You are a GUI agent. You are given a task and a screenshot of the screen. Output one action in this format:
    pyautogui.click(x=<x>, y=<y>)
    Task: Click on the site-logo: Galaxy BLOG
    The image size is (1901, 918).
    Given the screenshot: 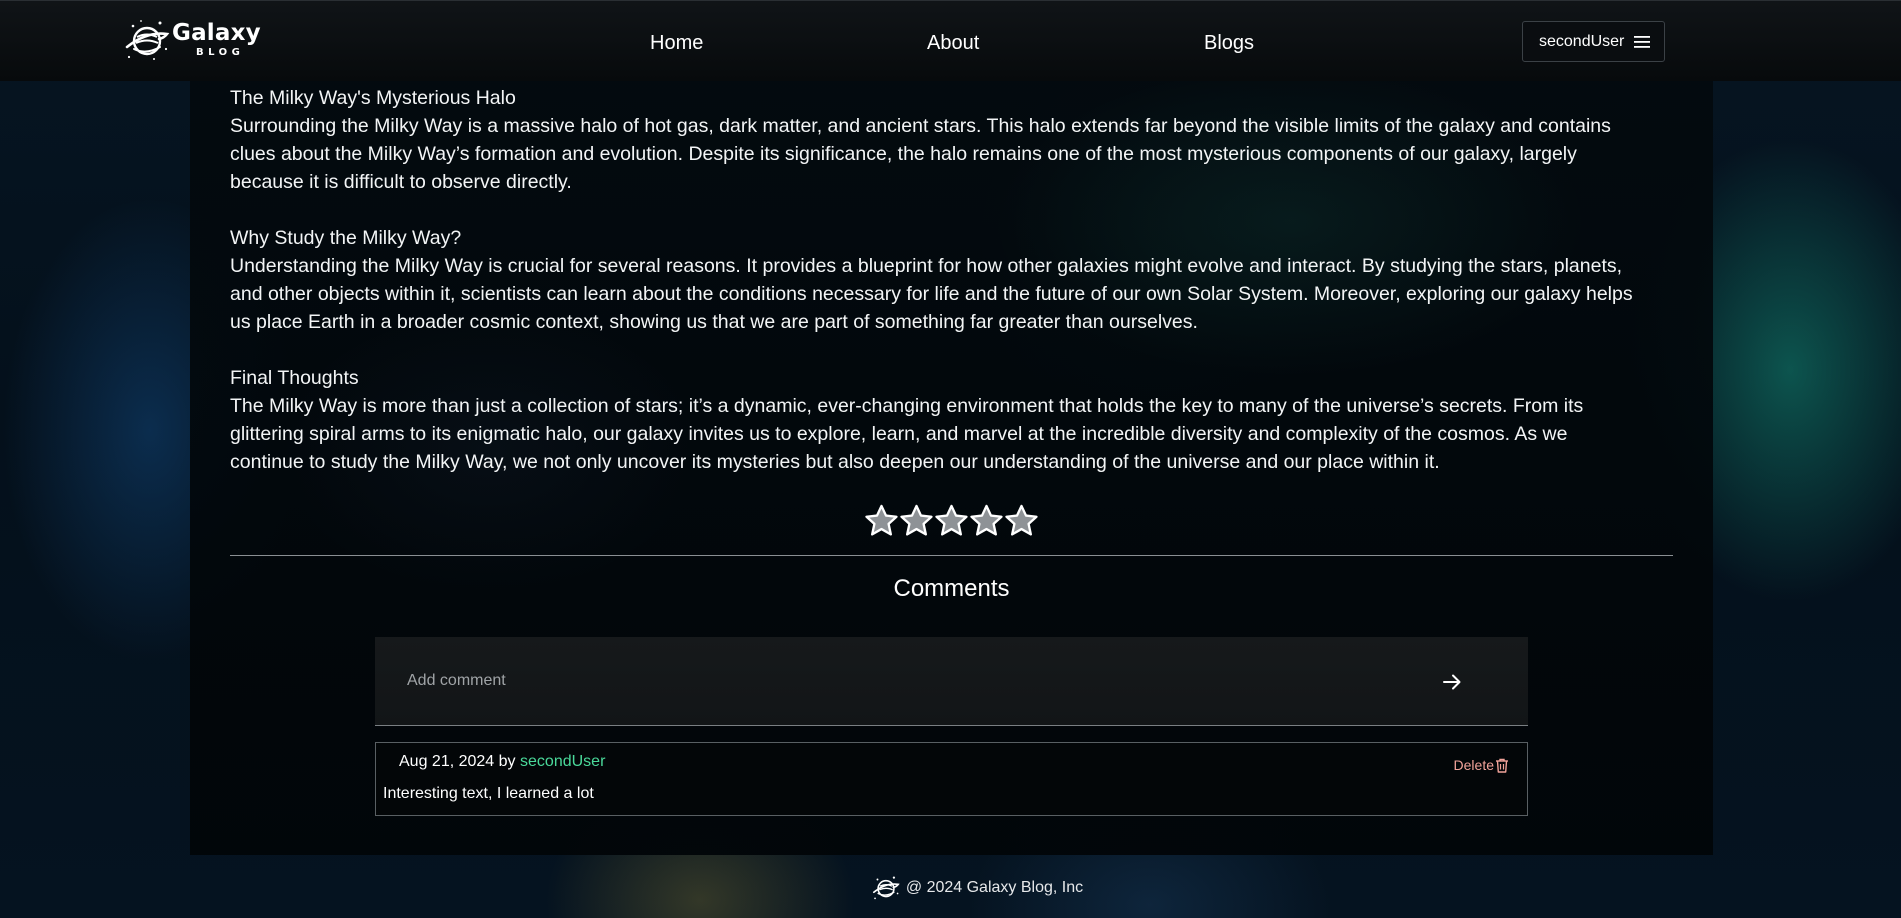 What is the action you would take?
    pyautogui.click(x=192, y=40)
    